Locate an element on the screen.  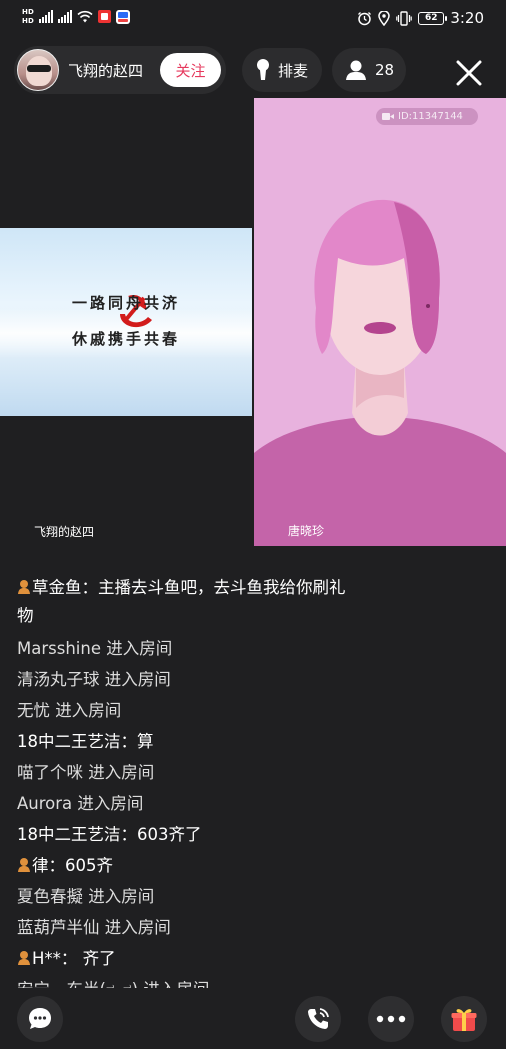
gift-button is located at coordinates (464, 1019).